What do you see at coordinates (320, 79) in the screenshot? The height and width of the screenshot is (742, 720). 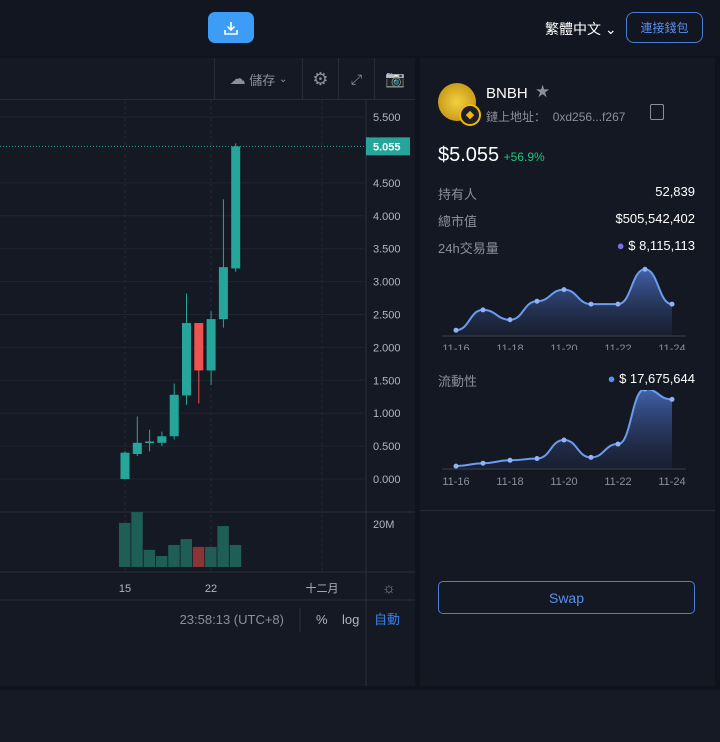 I see `settings-icon: ⚙` at bounding box center [320, 79].